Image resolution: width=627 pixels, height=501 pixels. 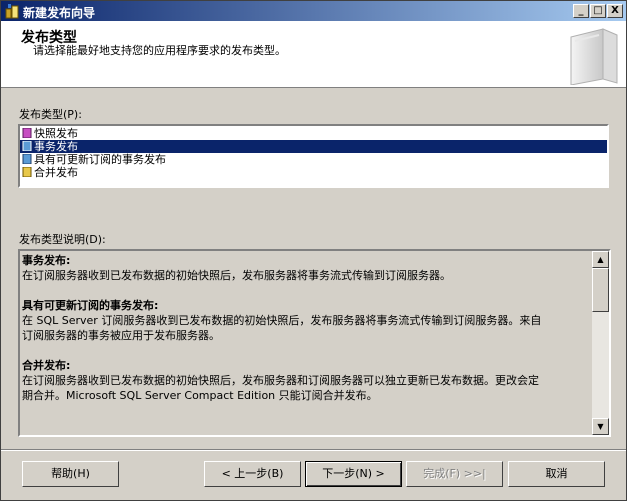 What do you see at coordinates (313, 54) in the screenshot?
I see `wizard-header: 发布类型 请选择能最好地支持您的应用程序要求的发布类型。` at bounding box center [313, 54].